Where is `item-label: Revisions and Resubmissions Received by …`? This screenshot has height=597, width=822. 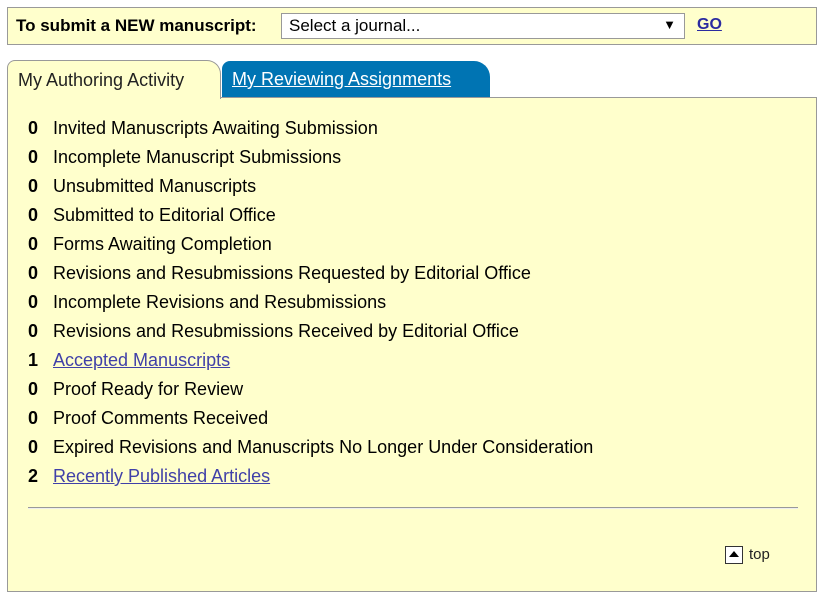 item-label: Revisions and Resubmissions Received by … is located at coordinates (286, 331).